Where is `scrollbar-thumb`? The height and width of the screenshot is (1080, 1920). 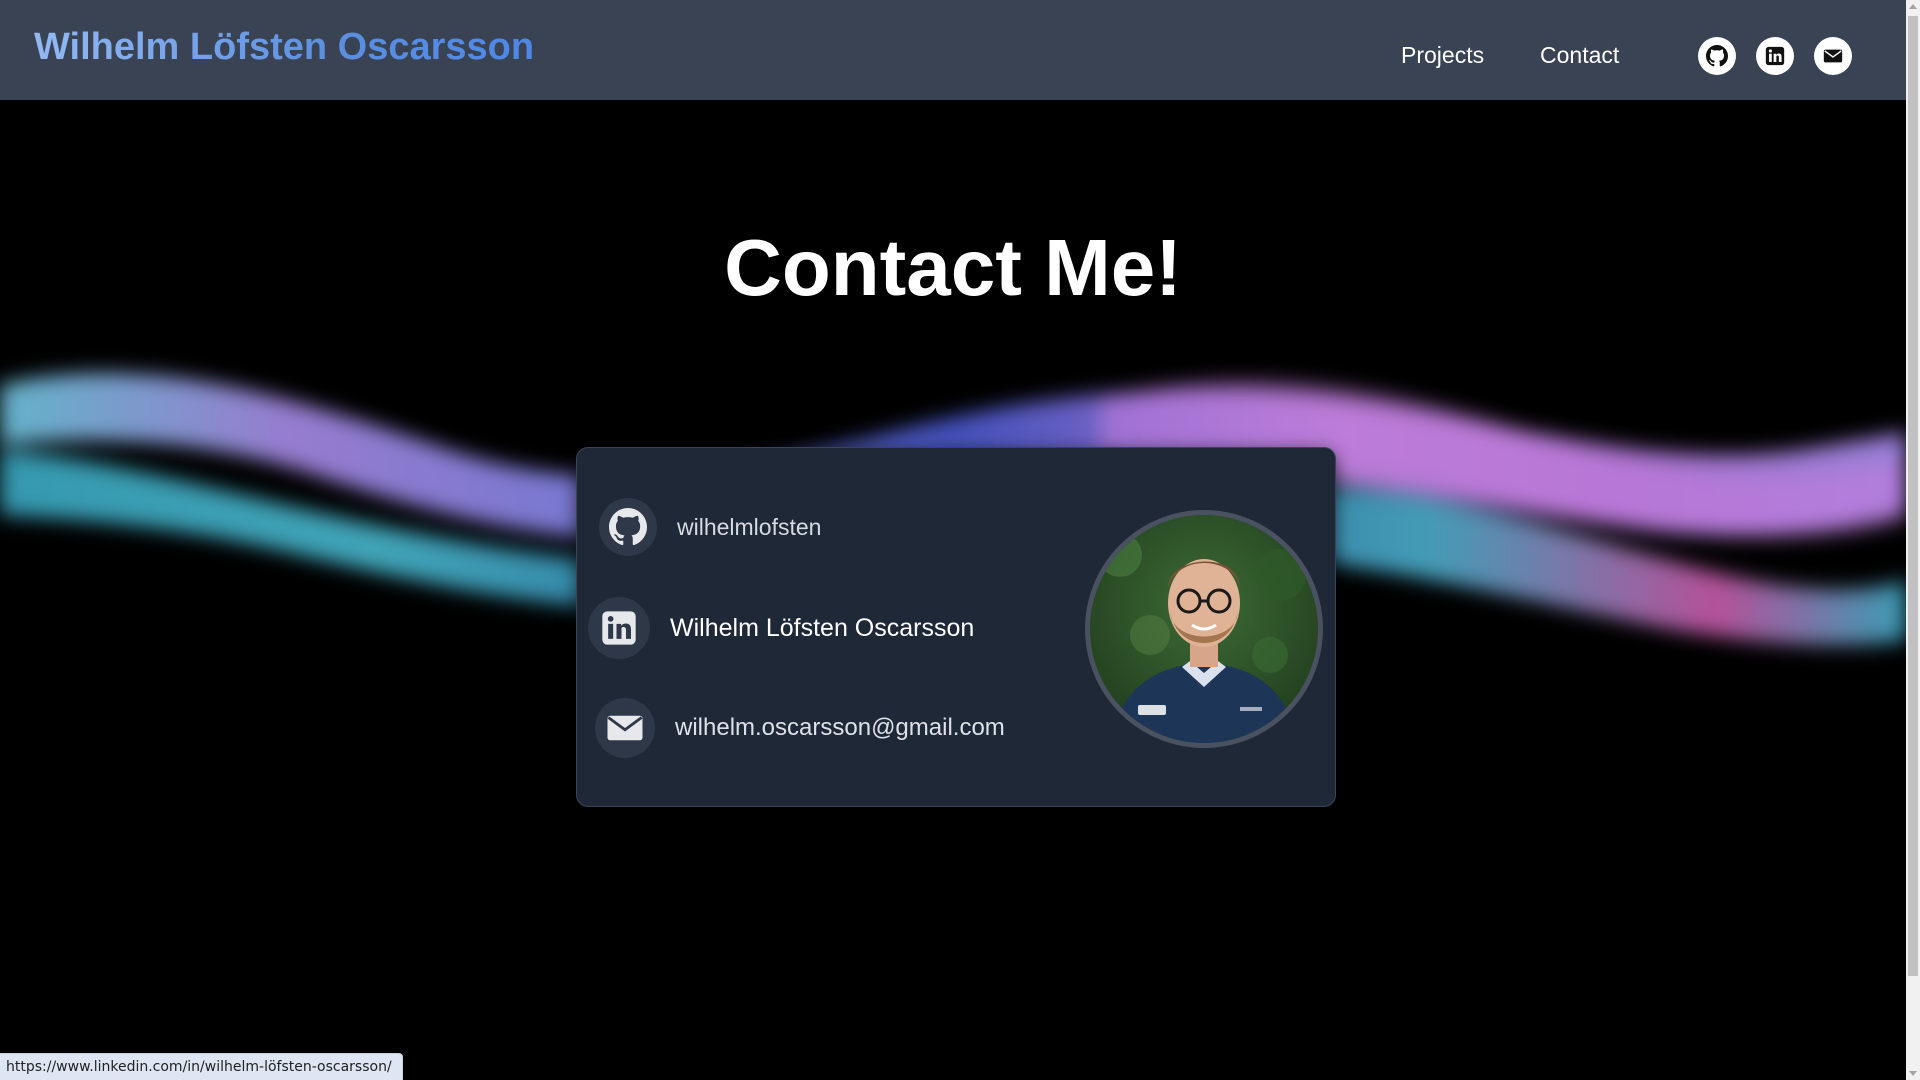 scrollbar-thumb is located at coordinates (1913, 496).